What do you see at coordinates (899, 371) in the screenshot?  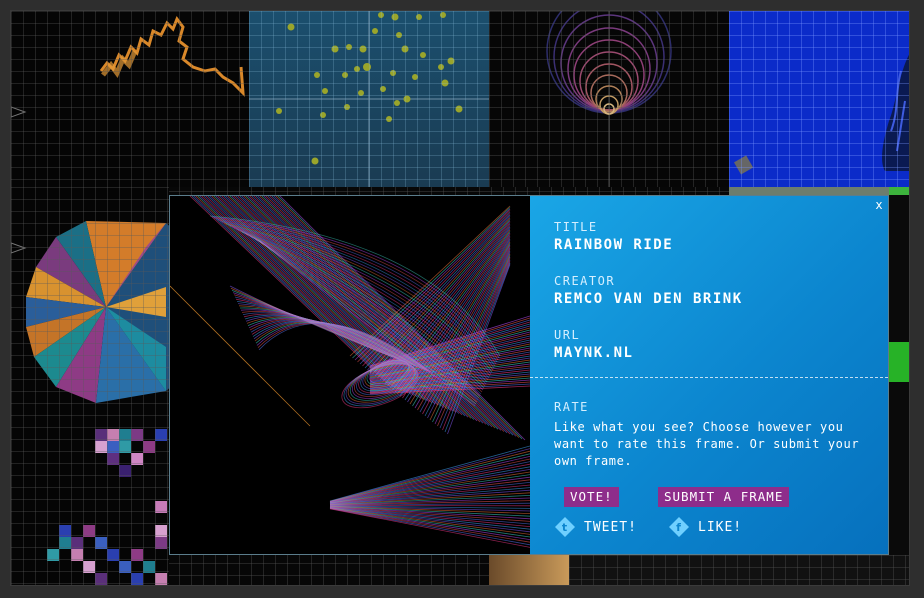 I see `right-tile-green` at bounding box center [899, 371].